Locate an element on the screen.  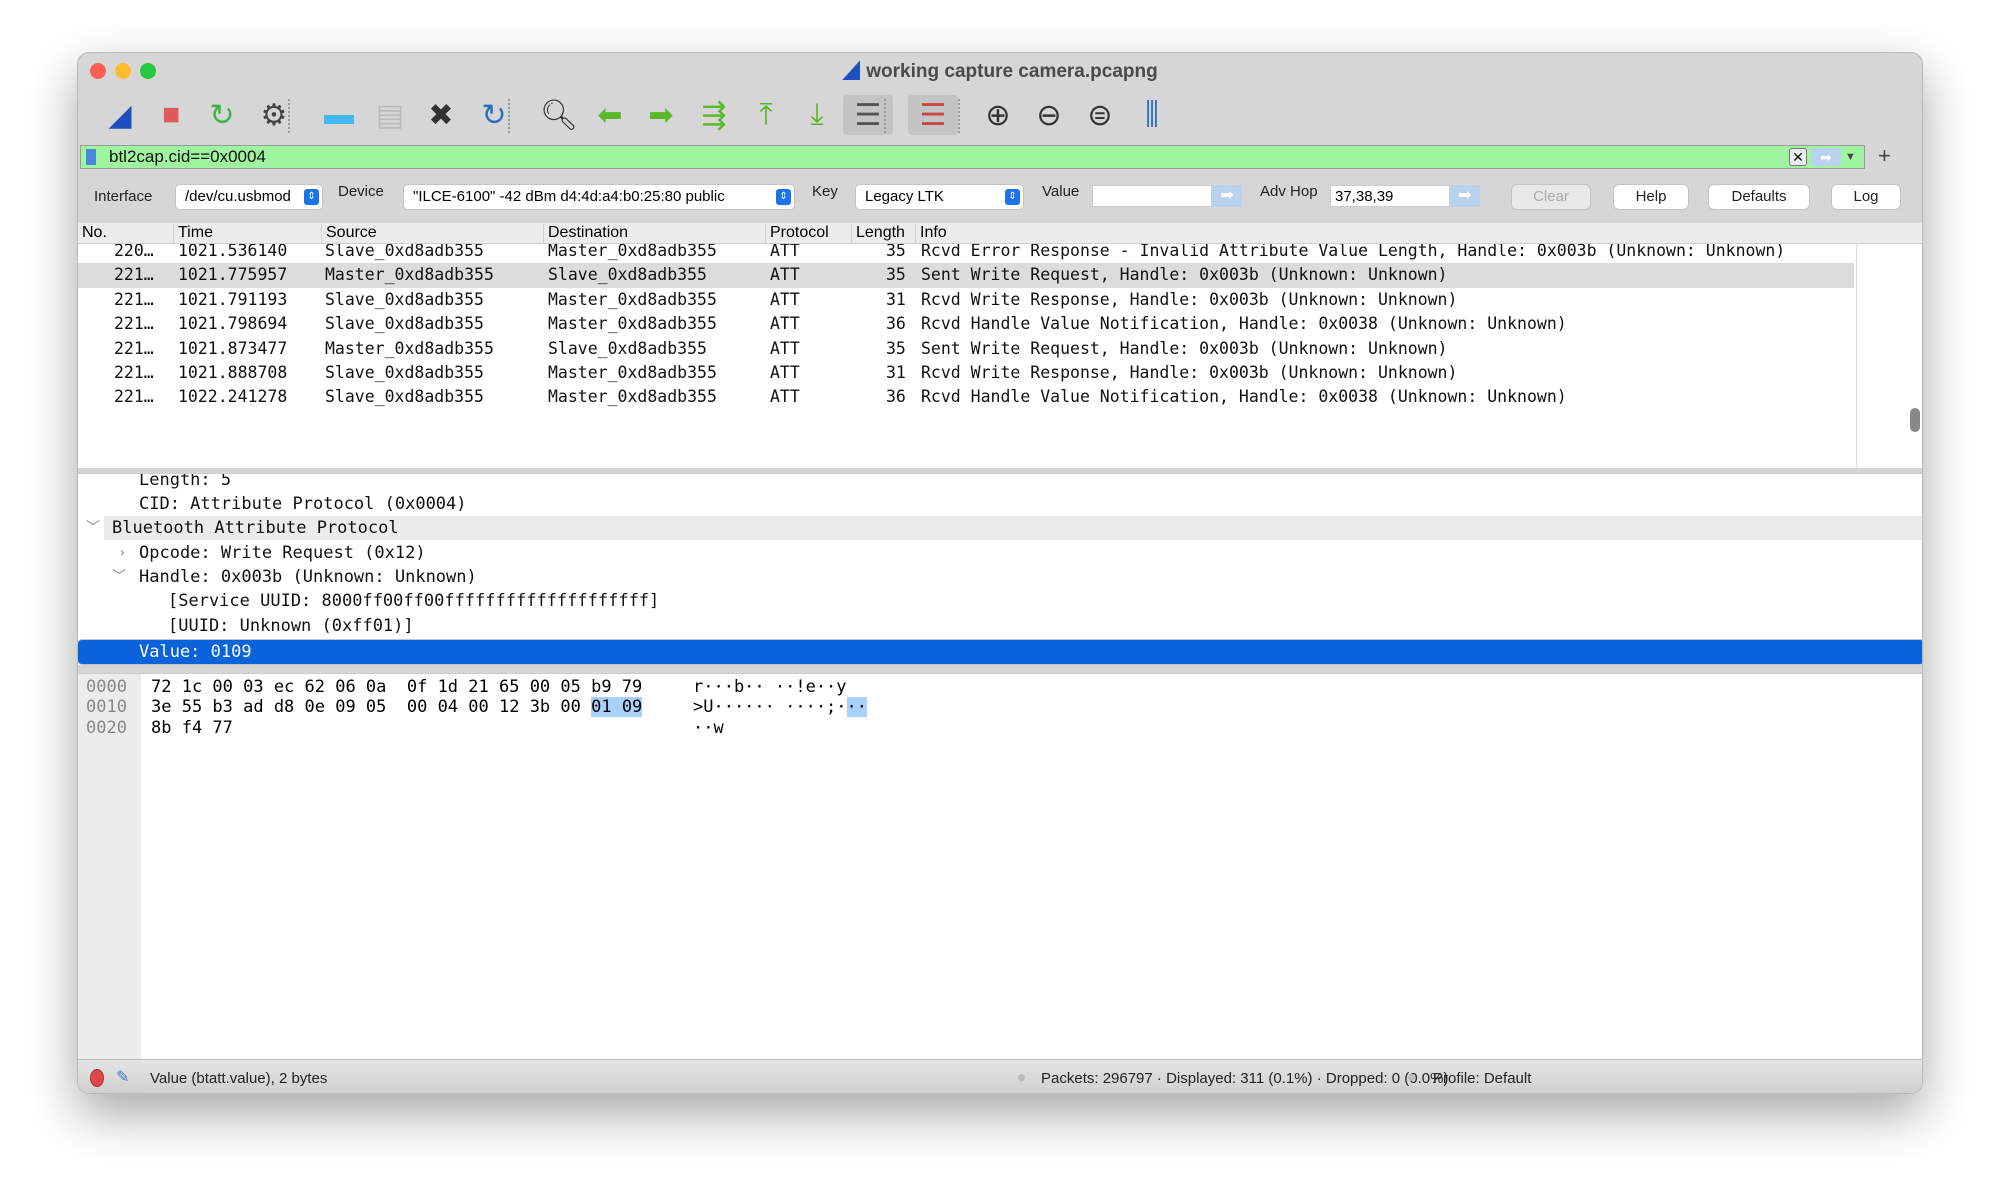
window-title-text: working capture camera.pcapng is located at coordinates (1012, 71).